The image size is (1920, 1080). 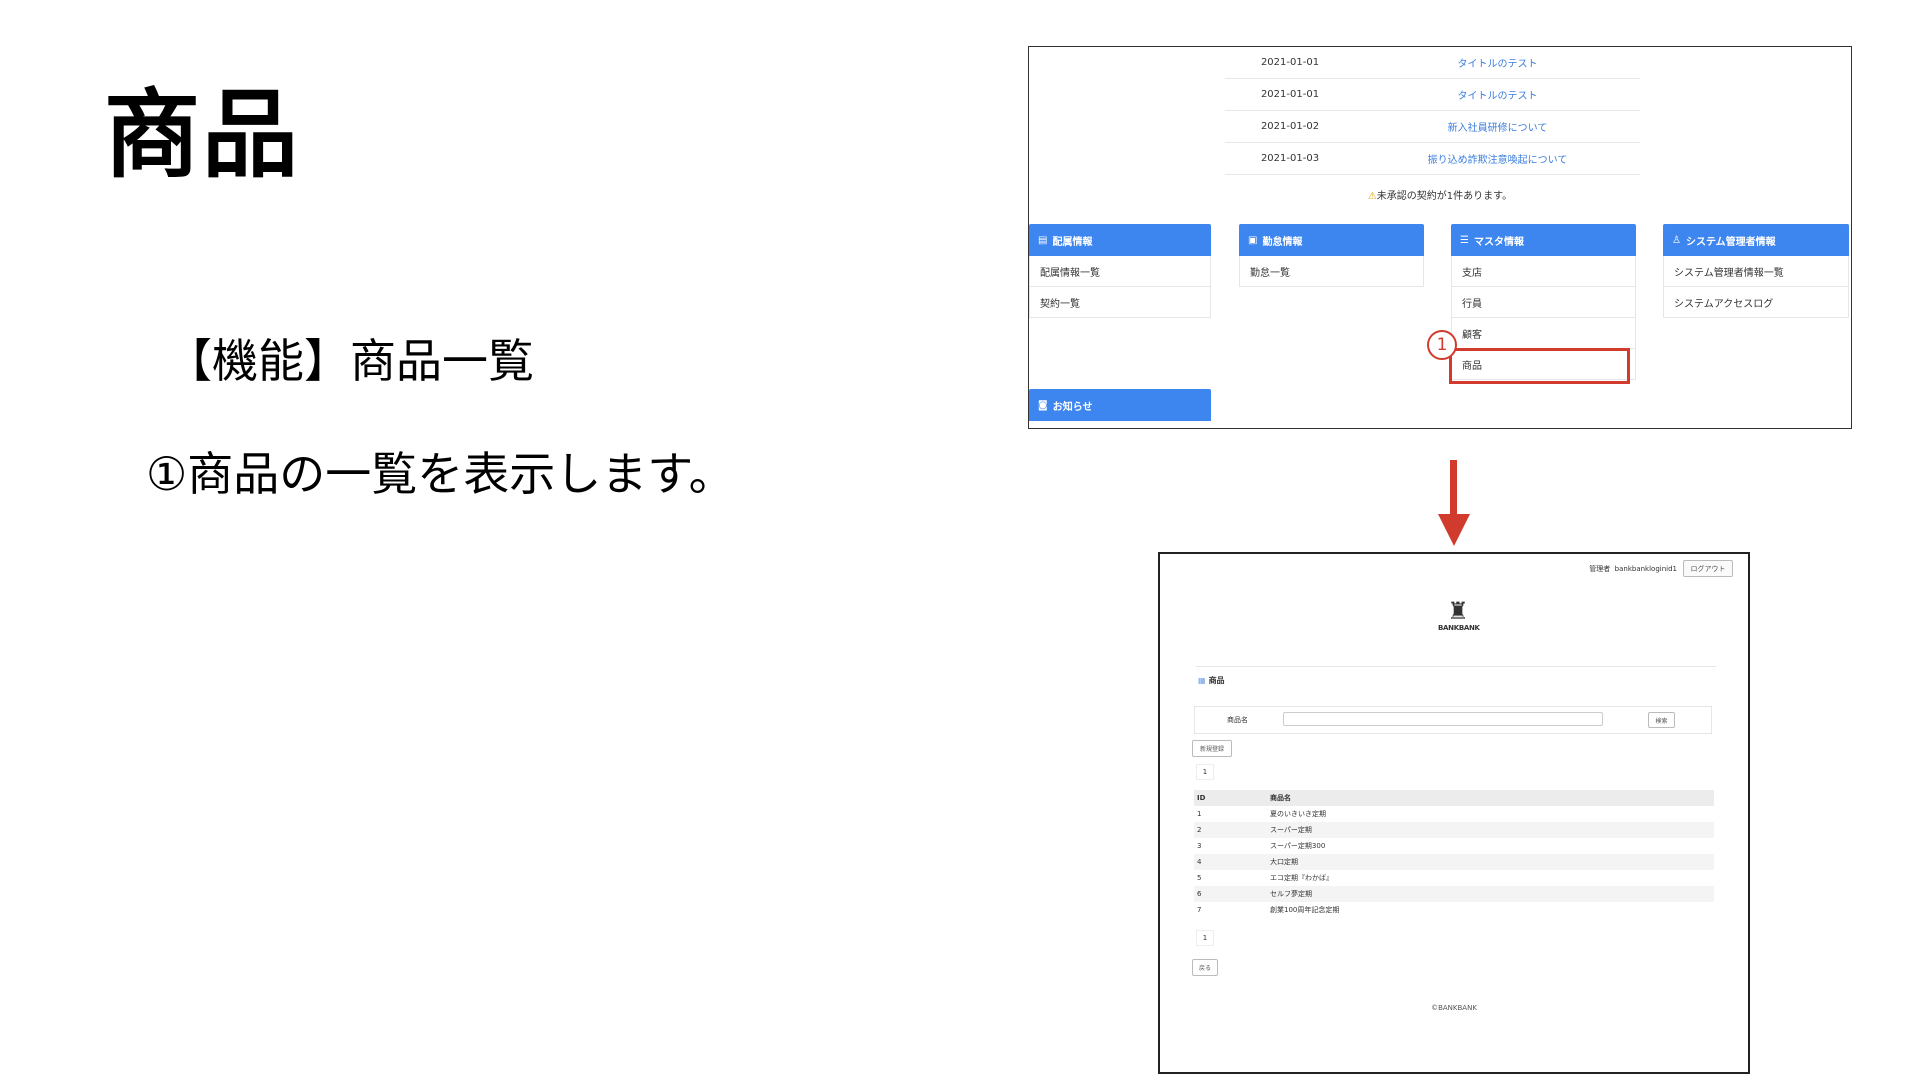 What do you see at coordinates (1043, 405) in the screenshot?
I see `rss-icon: ◙` at bounding box center [1043, 405].